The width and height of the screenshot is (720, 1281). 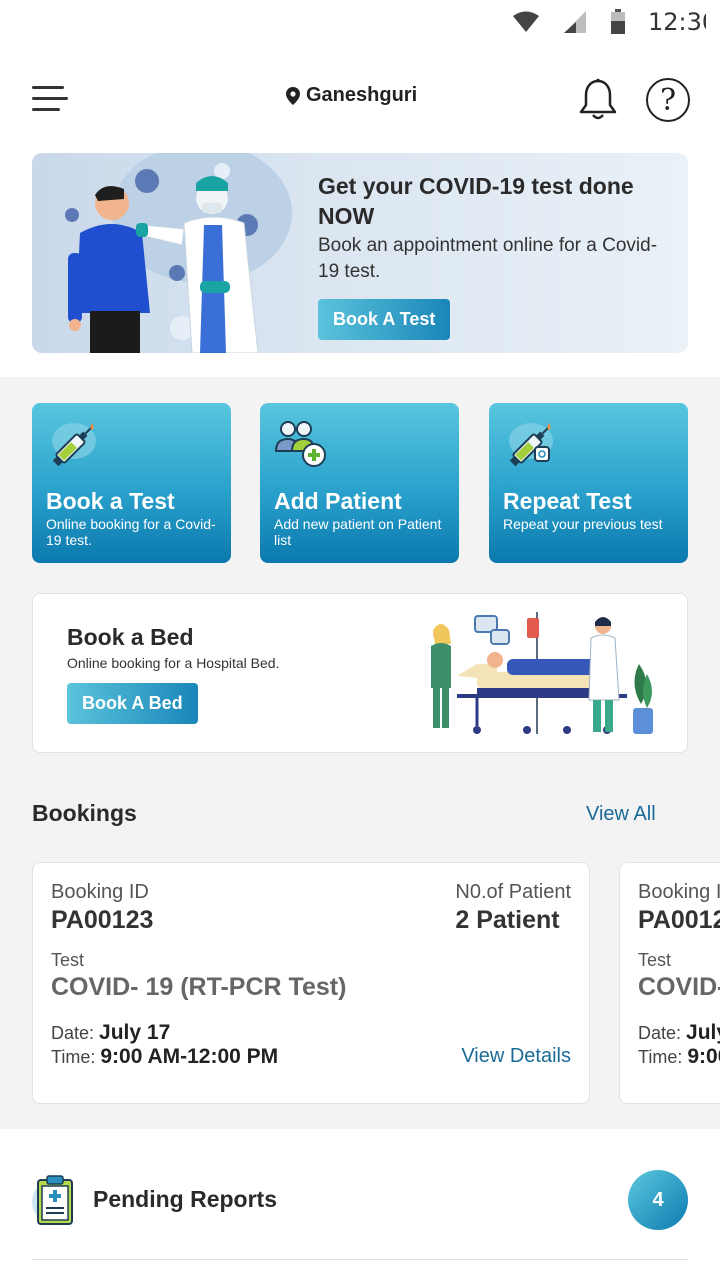 What do you see at coordinates (338, 501) in the screenshot?
I see `tile-title: Add Patient` at bounding box center [338, 501].